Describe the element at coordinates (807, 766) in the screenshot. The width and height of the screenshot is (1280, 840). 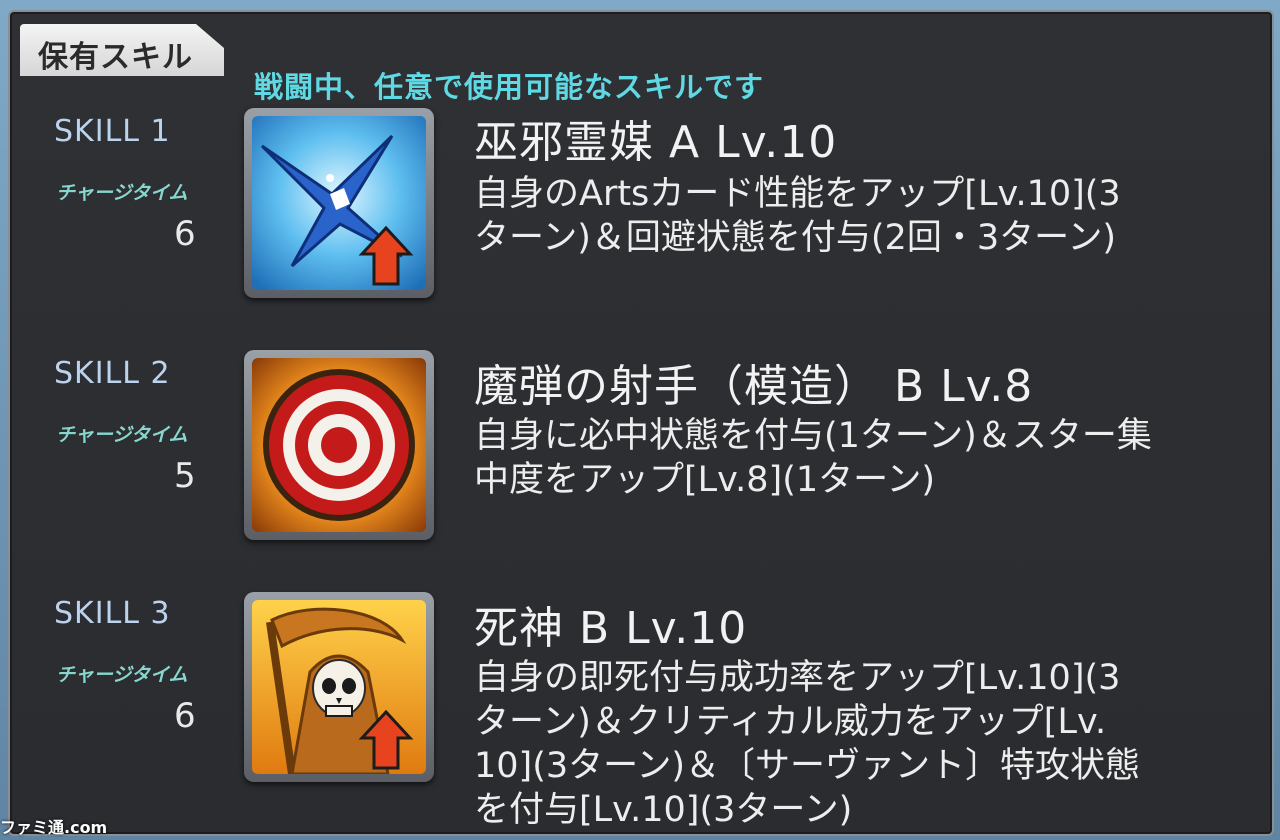
I see `desc-line: 10](3ターン)＆〔サーヴァント〕特攻状態` at that location.